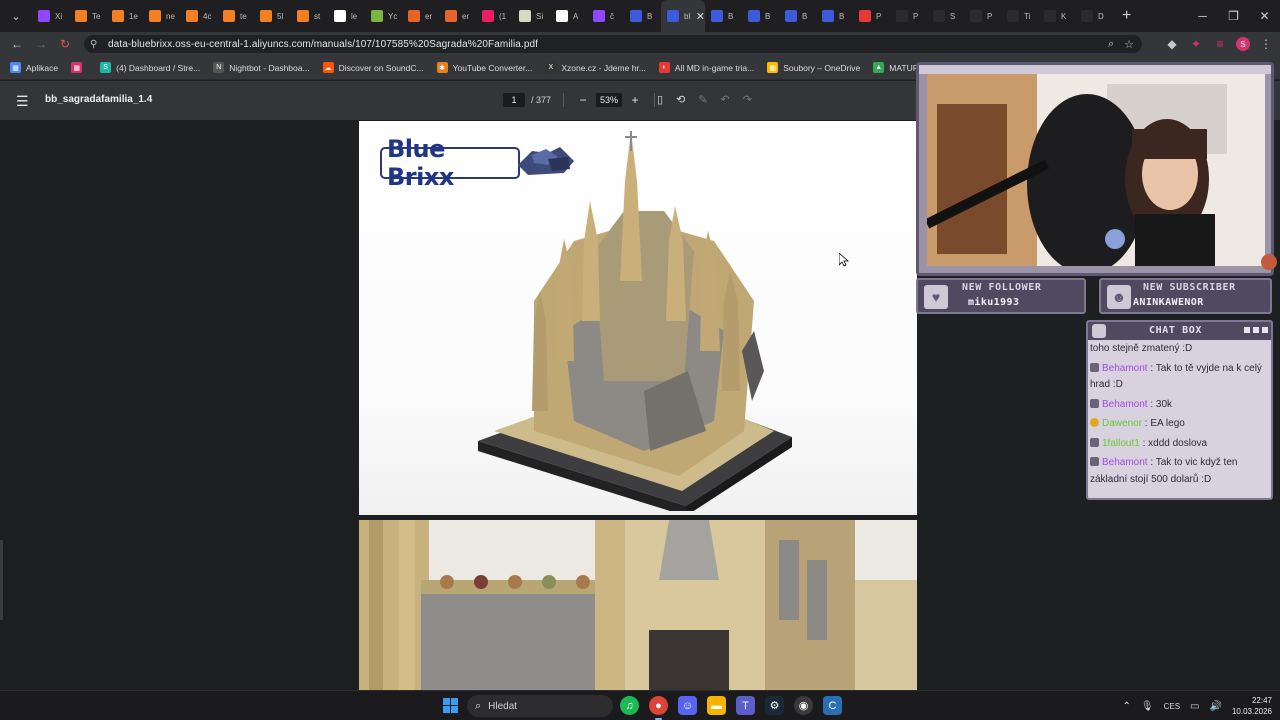 The height and width of the screenshot is (720, 1280). I want to click on language-indicator: CES, so click(1172, 706).